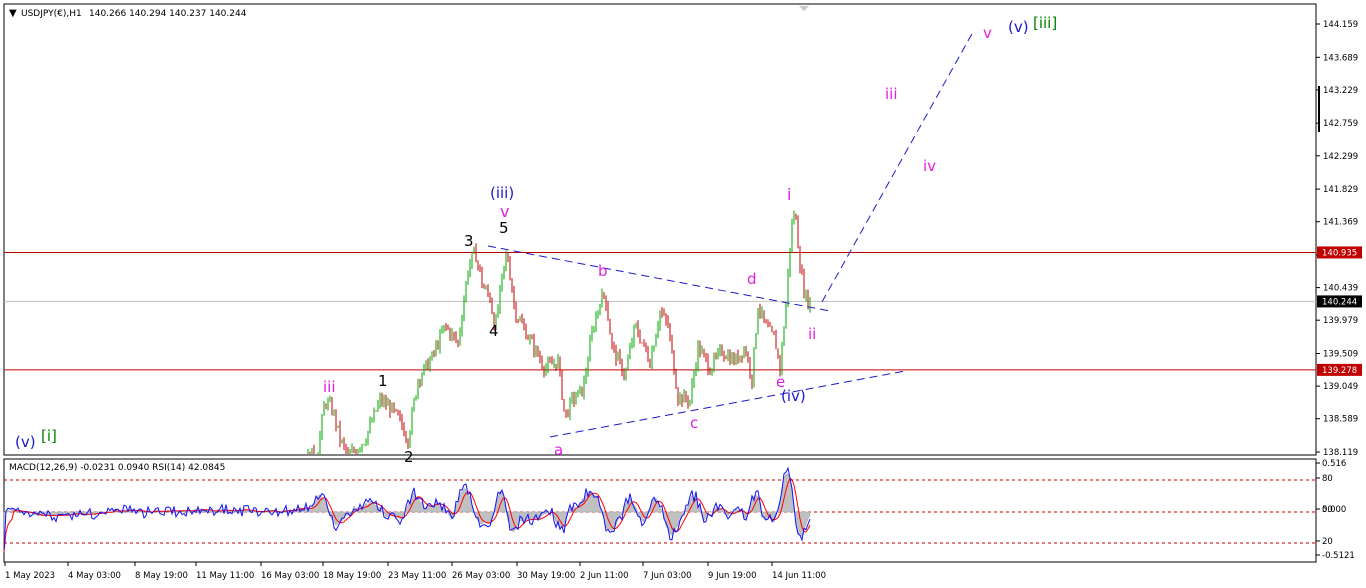 Image resolution: width=1366 pixels, height=588 pixels. Describe the element at coordinates (409, 457) in the screenshot. I see `wave-label: 2` at that location.